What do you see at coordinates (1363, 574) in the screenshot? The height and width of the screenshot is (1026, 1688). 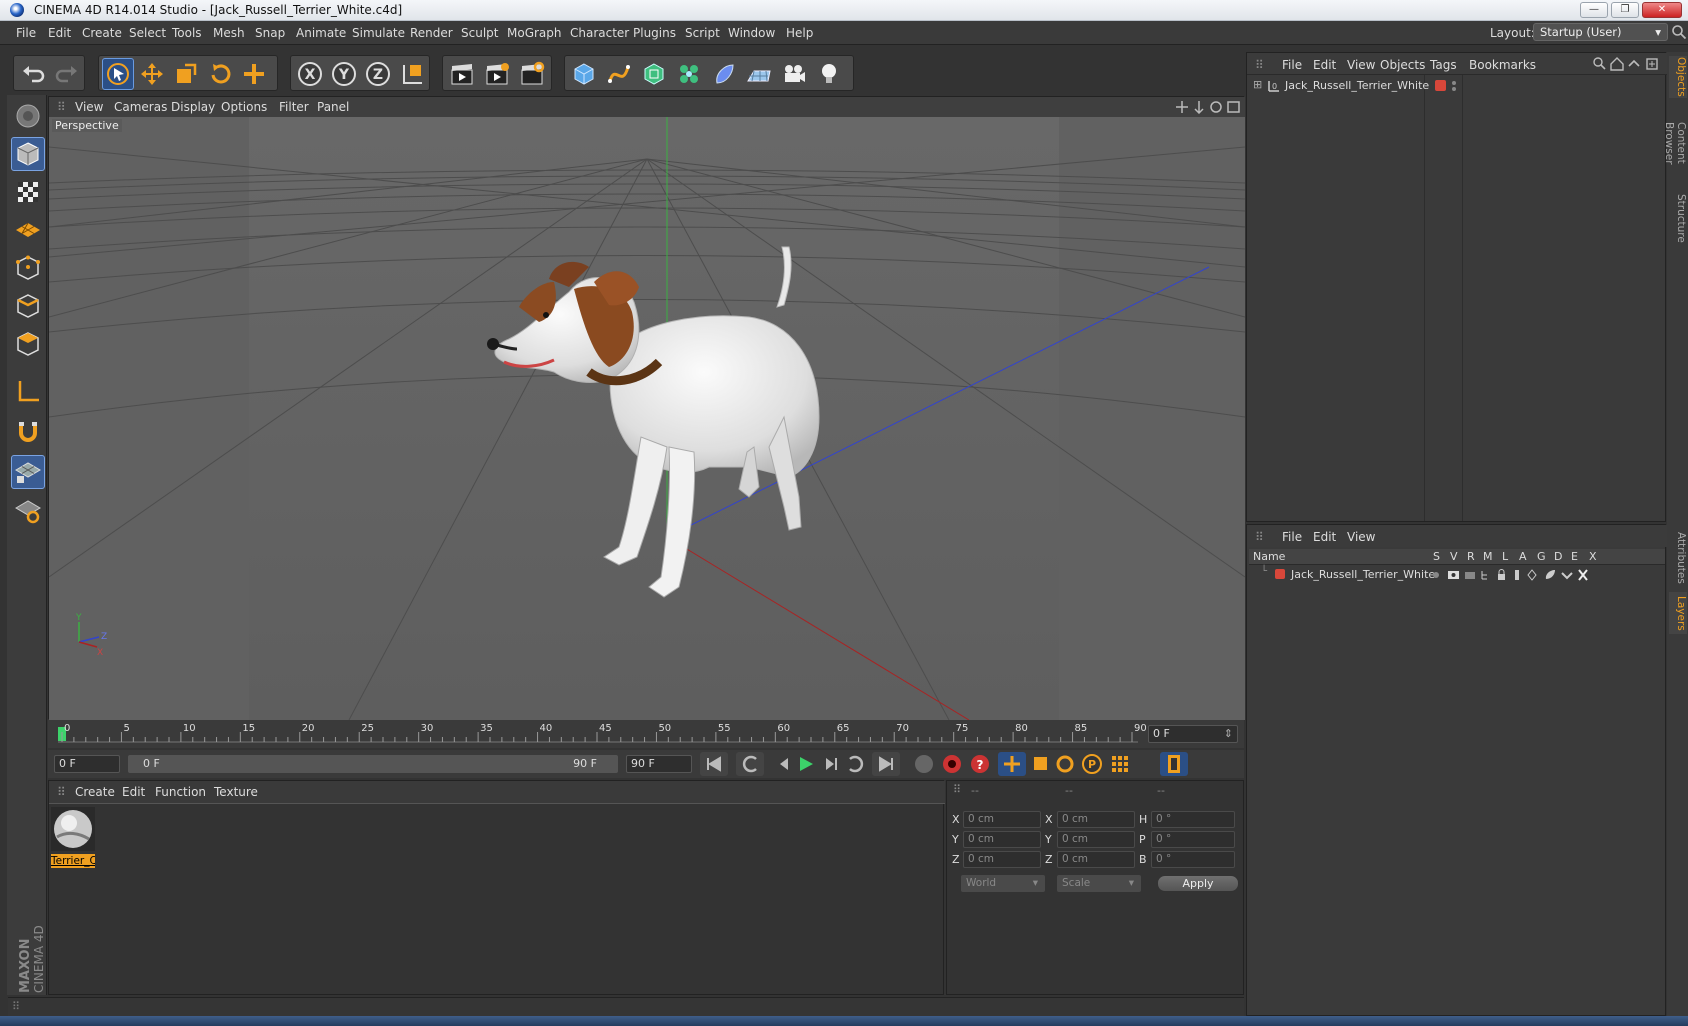 I see `layer-name: Jack_Russell_Terrier_White` at bounding box center [1363, 574].